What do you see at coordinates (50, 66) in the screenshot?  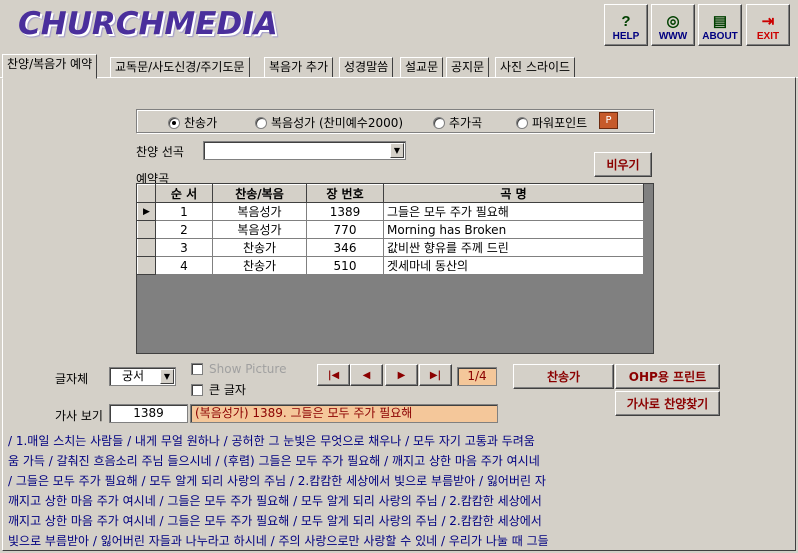 I see `tab-praise-reservation: 찬양/복음가 예약` at bounding box center [50, 66].